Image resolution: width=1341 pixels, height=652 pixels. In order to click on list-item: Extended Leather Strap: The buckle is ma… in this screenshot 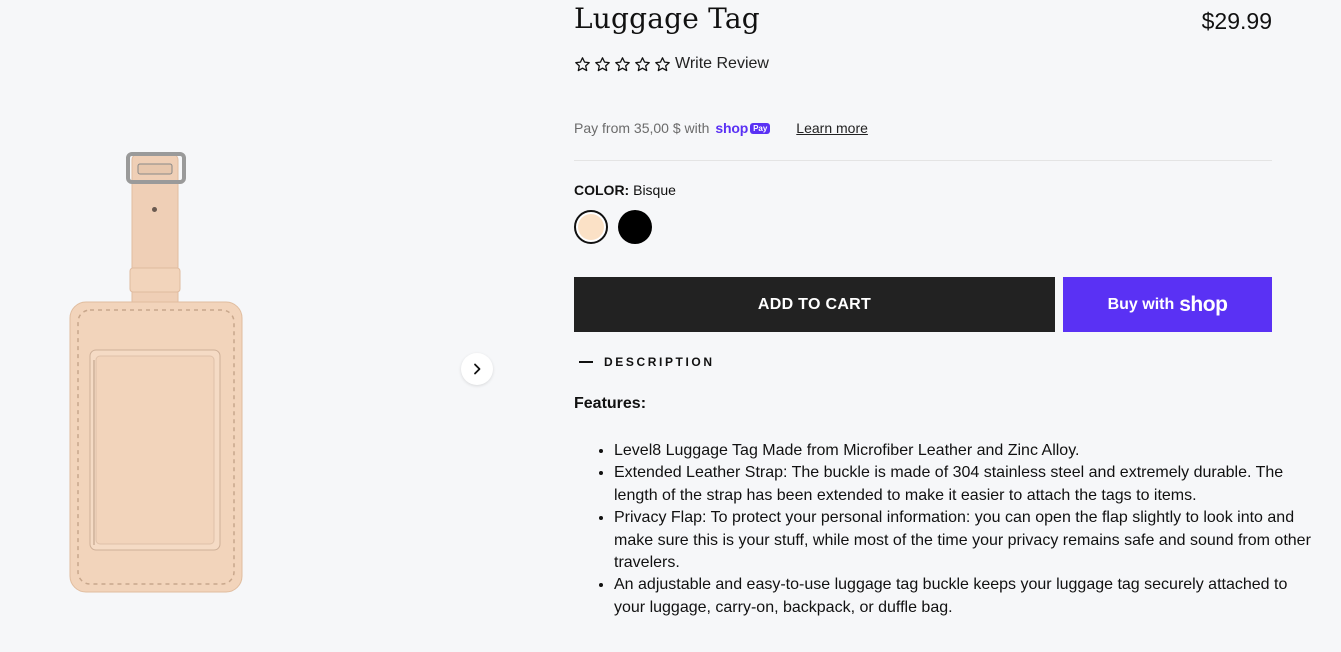, I will do `click(963, 484)`.